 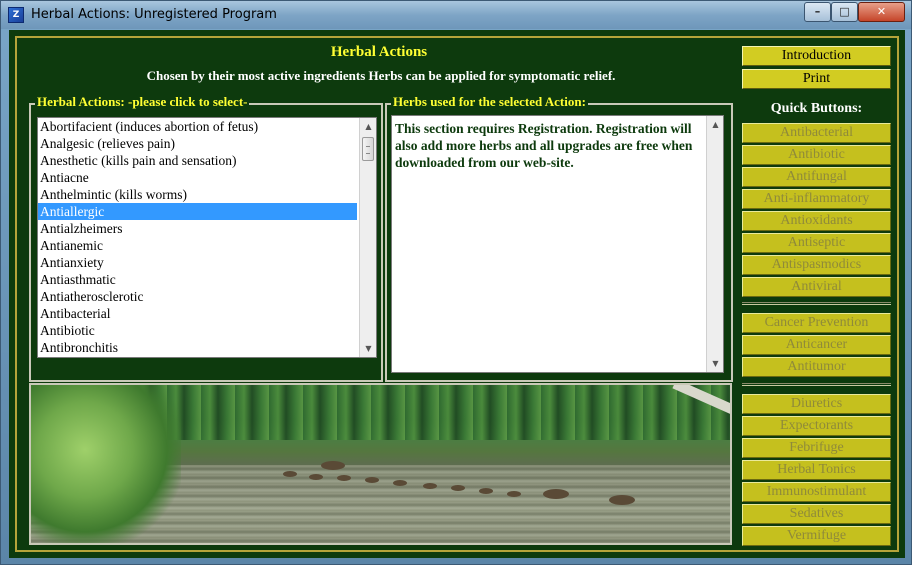 I want to click on scroll-thumb, so click(x=368, y=149).